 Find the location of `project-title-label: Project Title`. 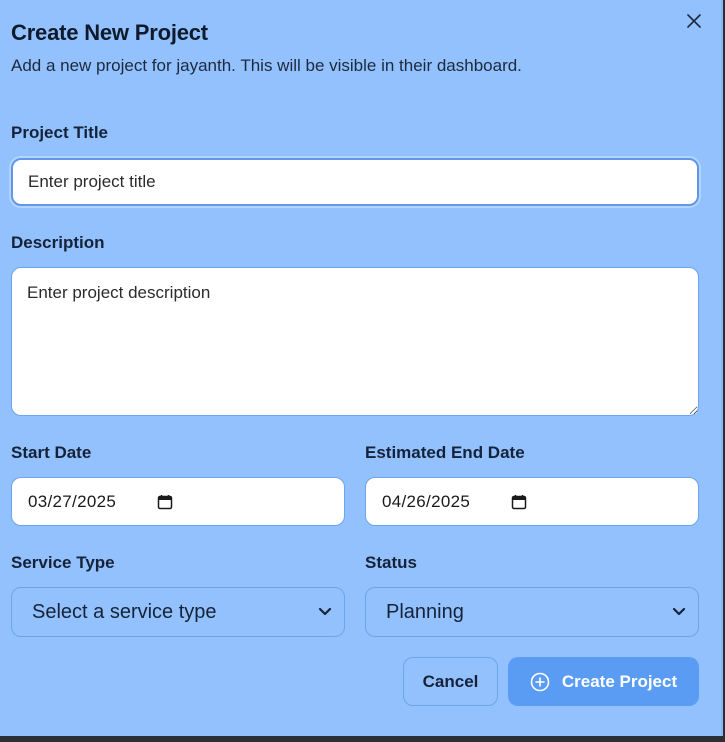

project-title-label: Project Title is located at coordinates (59, 132).